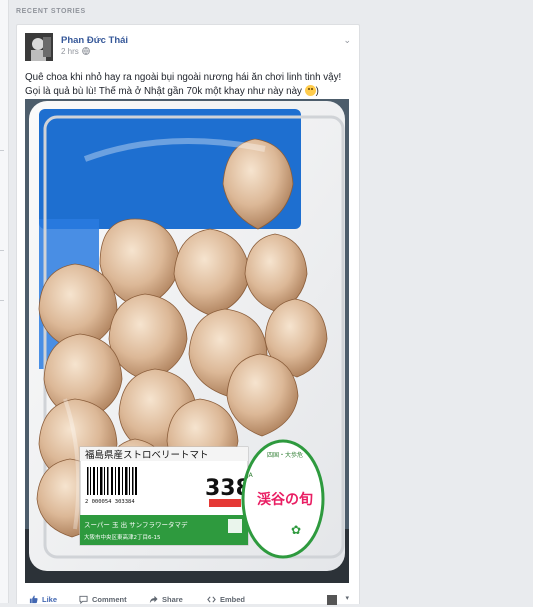  What do you see at coordinates (94, 40) in the screenshot?
I see `author-name: Phan Đức Thái` at bounding box center [94, 40].